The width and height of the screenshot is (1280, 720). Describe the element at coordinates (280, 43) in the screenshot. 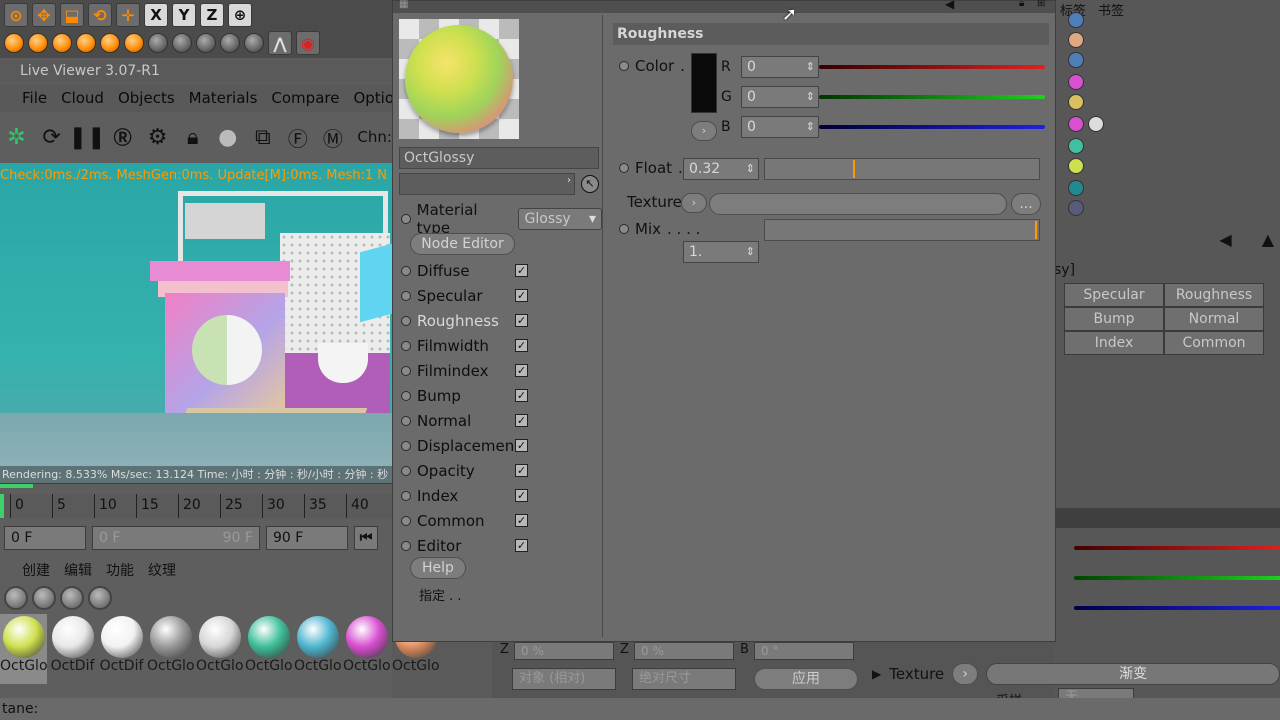

I see `deformer-icon: ⋀` at that location.